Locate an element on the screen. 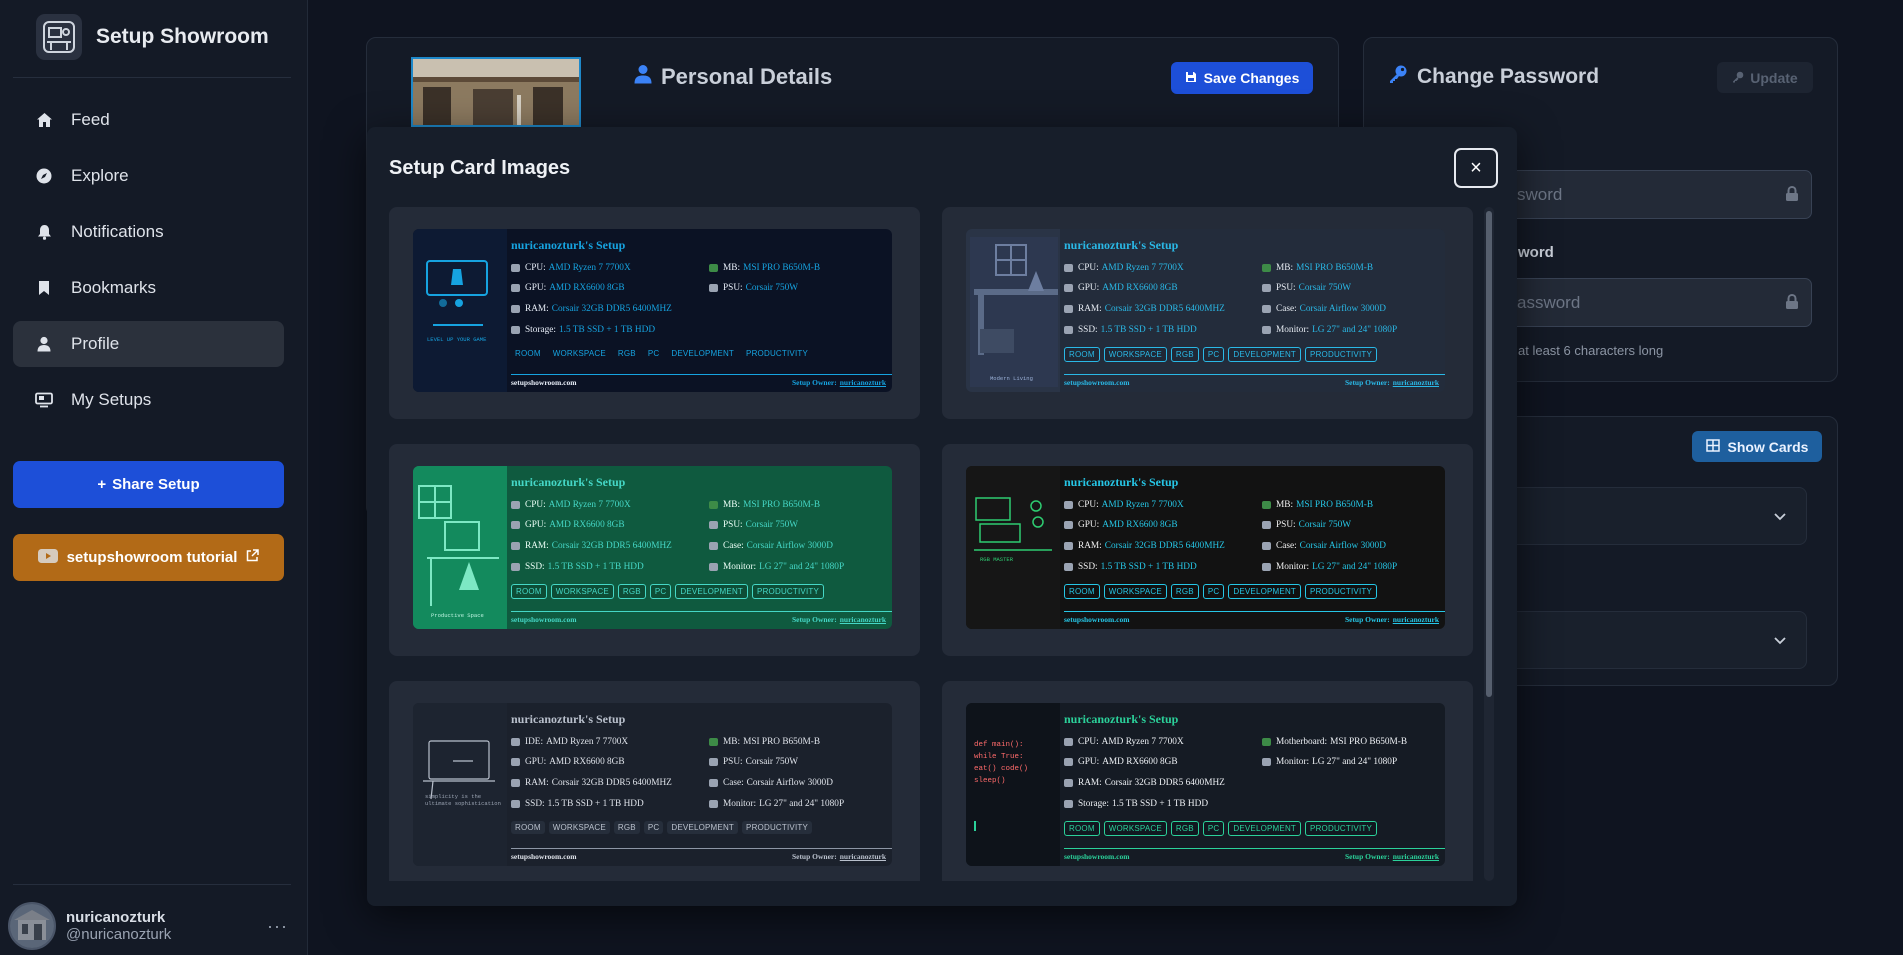  spec-value: Corsair 32GB DDR5 6400MHZ is located at coordinates (1164, 309).